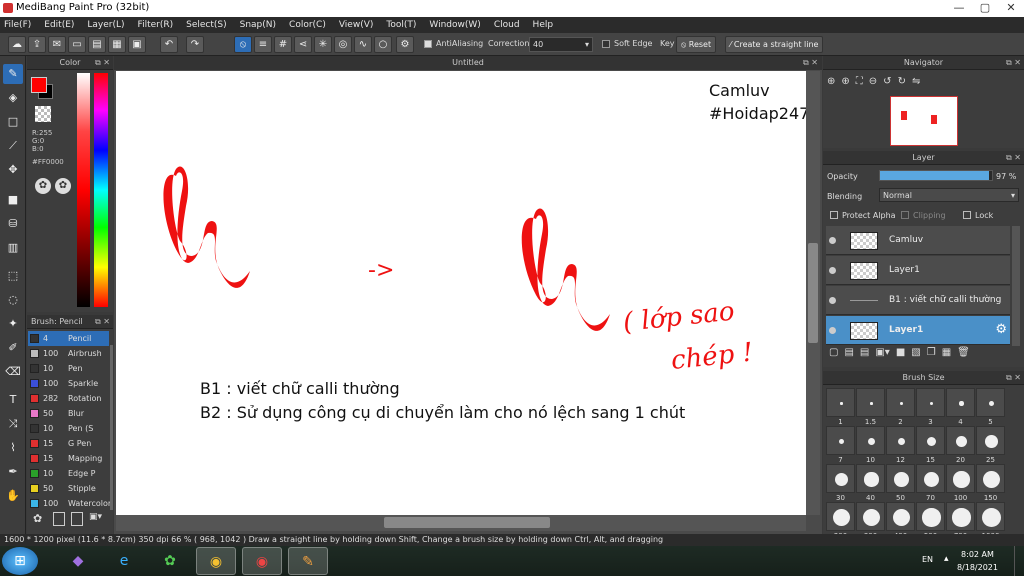  Describe the element at coordinates (13, 472) in the screenshot. I see `pen-tool-icon: ✒` at that location.